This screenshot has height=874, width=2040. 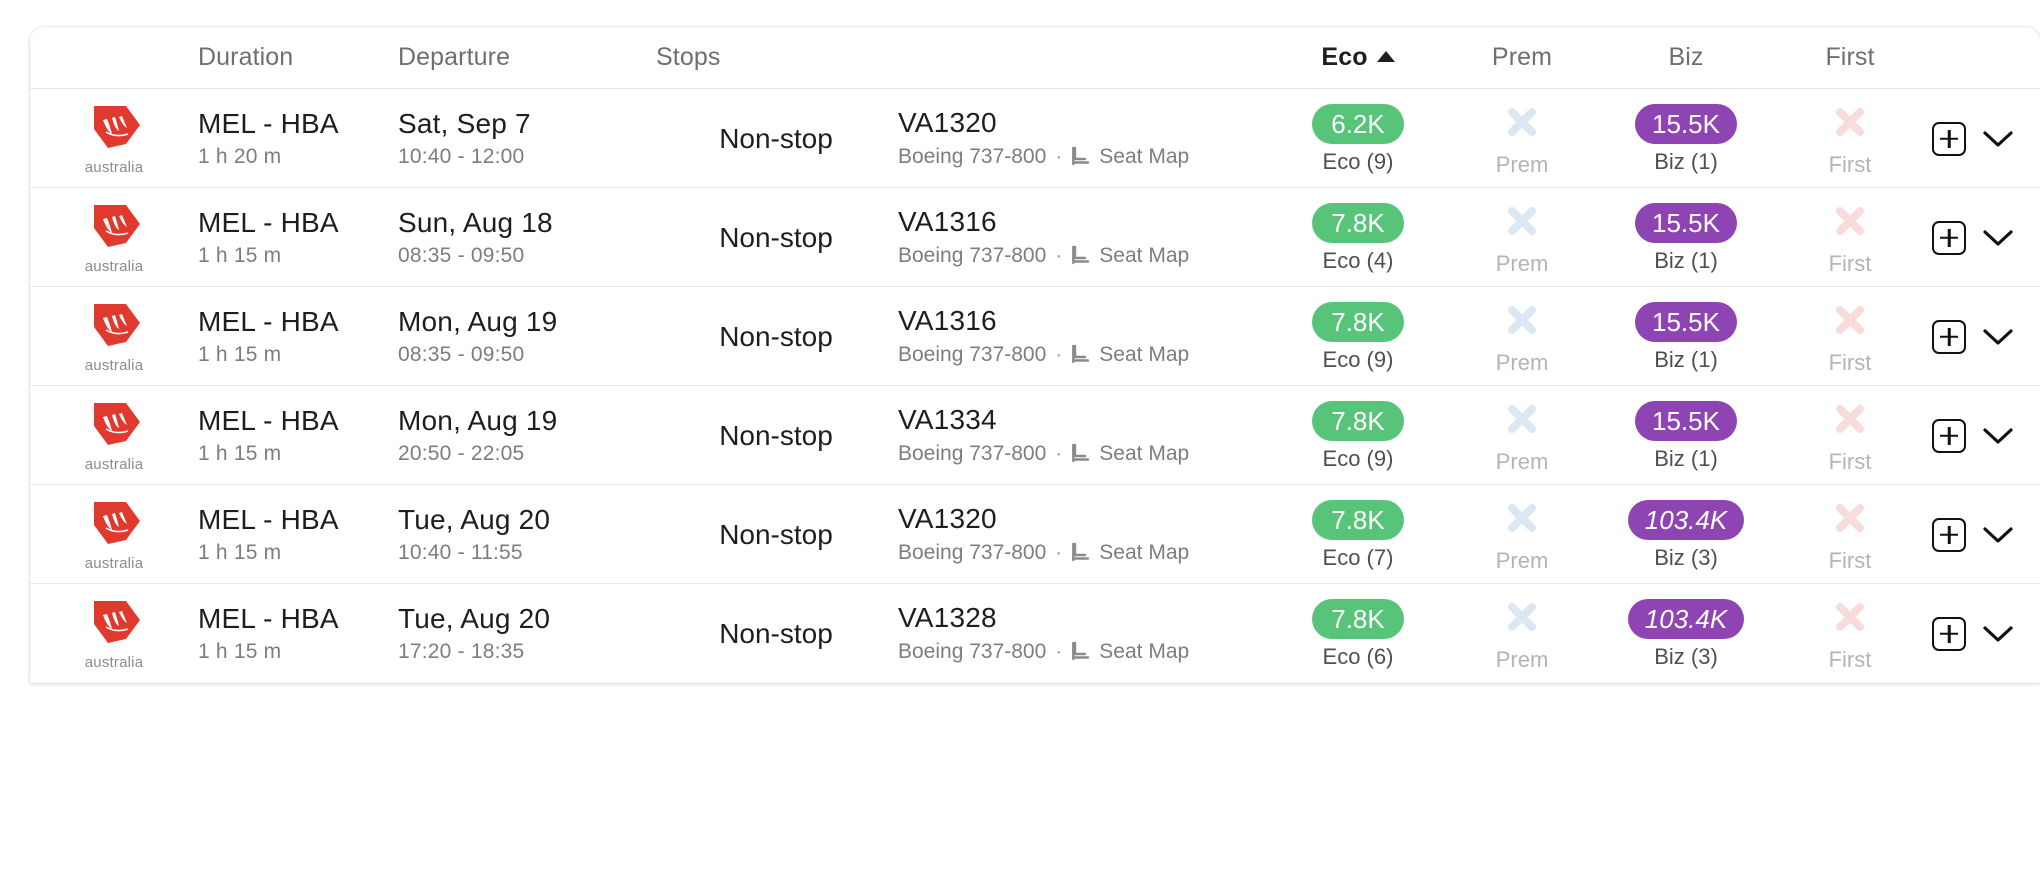 I want to click on fare-cell-eco: 7.8K Eco (7), so click(x=1358, y=534).